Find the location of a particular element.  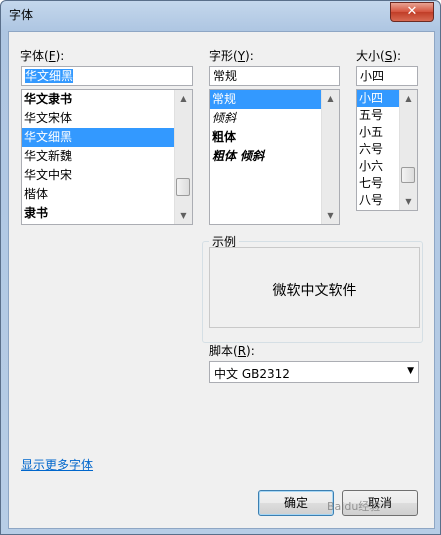

font-list-item: 隶书 is located at coordinates (98, 213).